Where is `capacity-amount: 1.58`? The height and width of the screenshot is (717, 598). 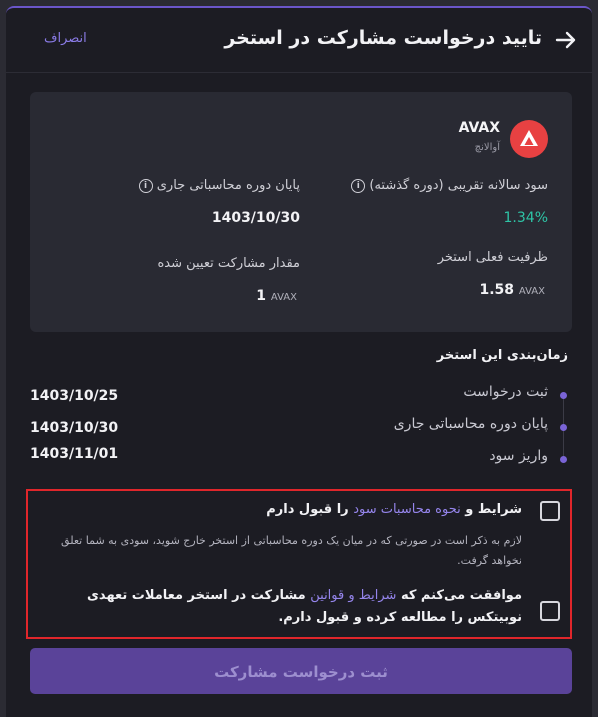 capacity-amount: 1.58 is located at coordinates (497, 290).